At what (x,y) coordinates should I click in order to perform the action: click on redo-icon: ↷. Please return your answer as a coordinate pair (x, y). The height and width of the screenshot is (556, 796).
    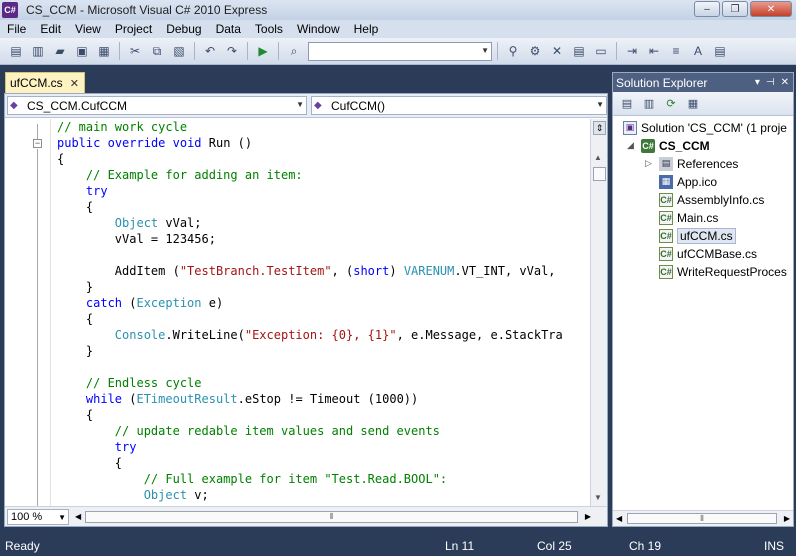
    Looking at the image, I should click on (232, 51).